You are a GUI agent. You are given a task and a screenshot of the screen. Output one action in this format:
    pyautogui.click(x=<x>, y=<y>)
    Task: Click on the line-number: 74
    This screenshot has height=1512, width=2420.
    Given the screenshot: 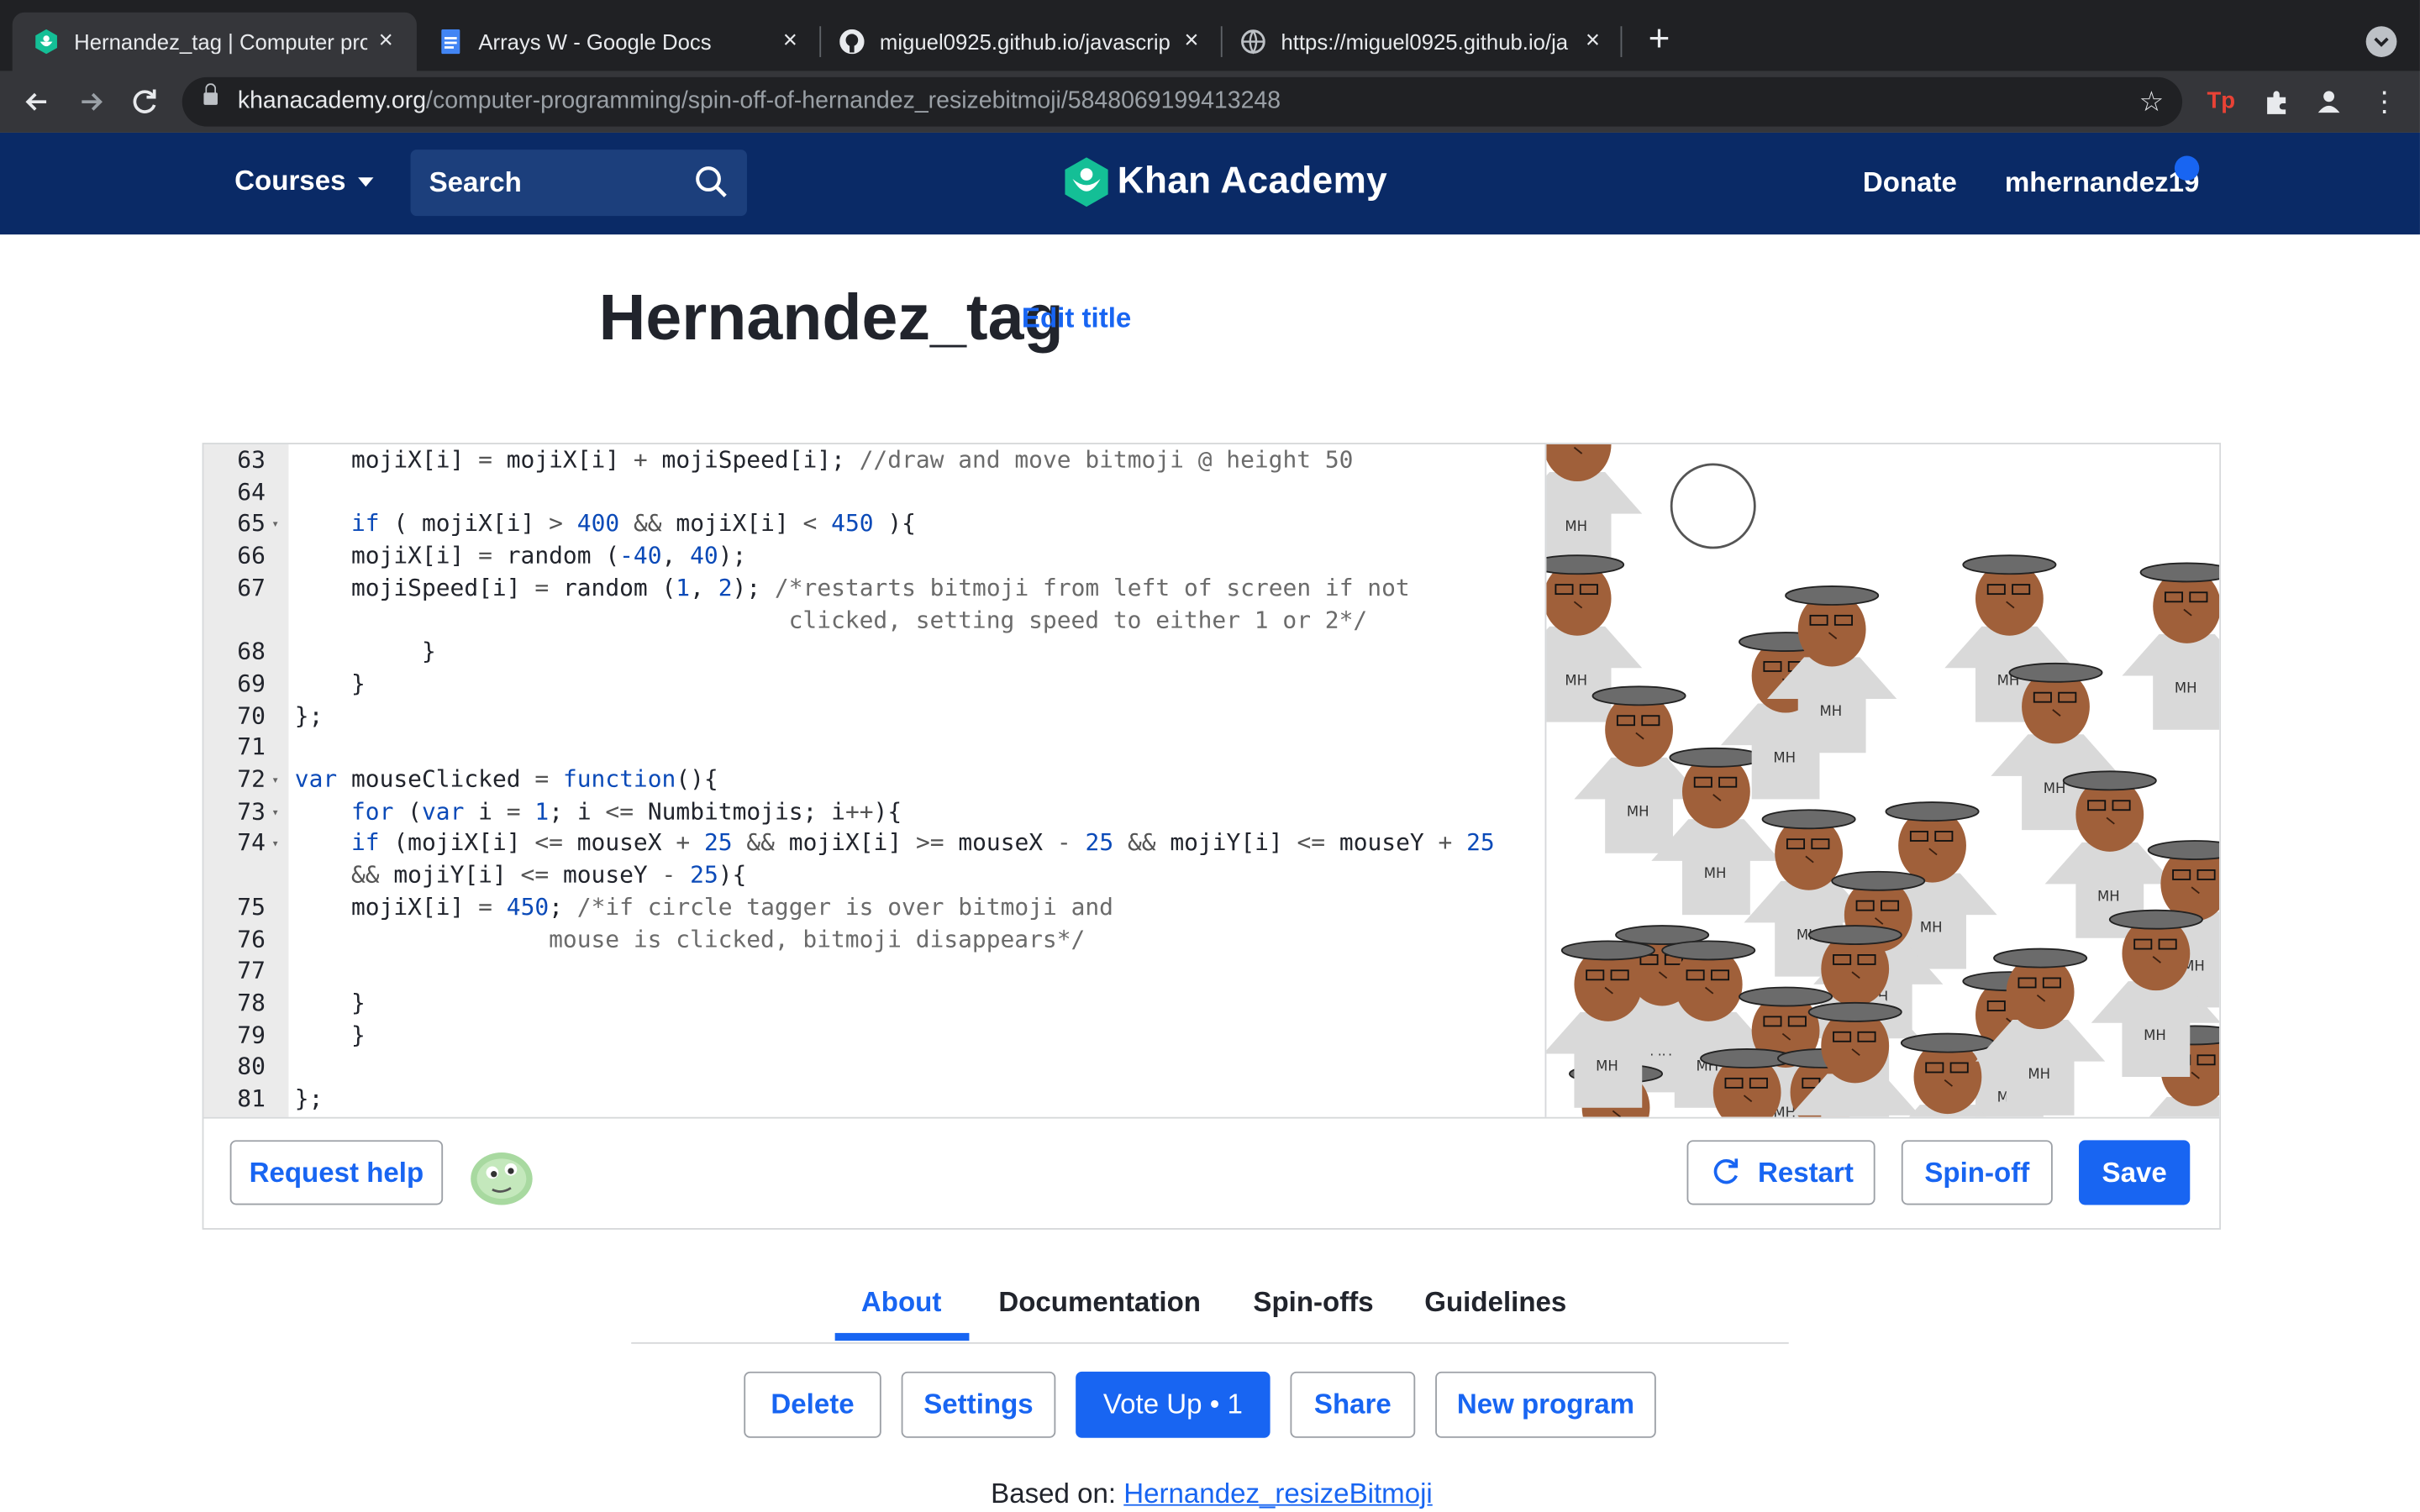 What is the action you would take?
    pyautogui.click(x=251, y=843)
    